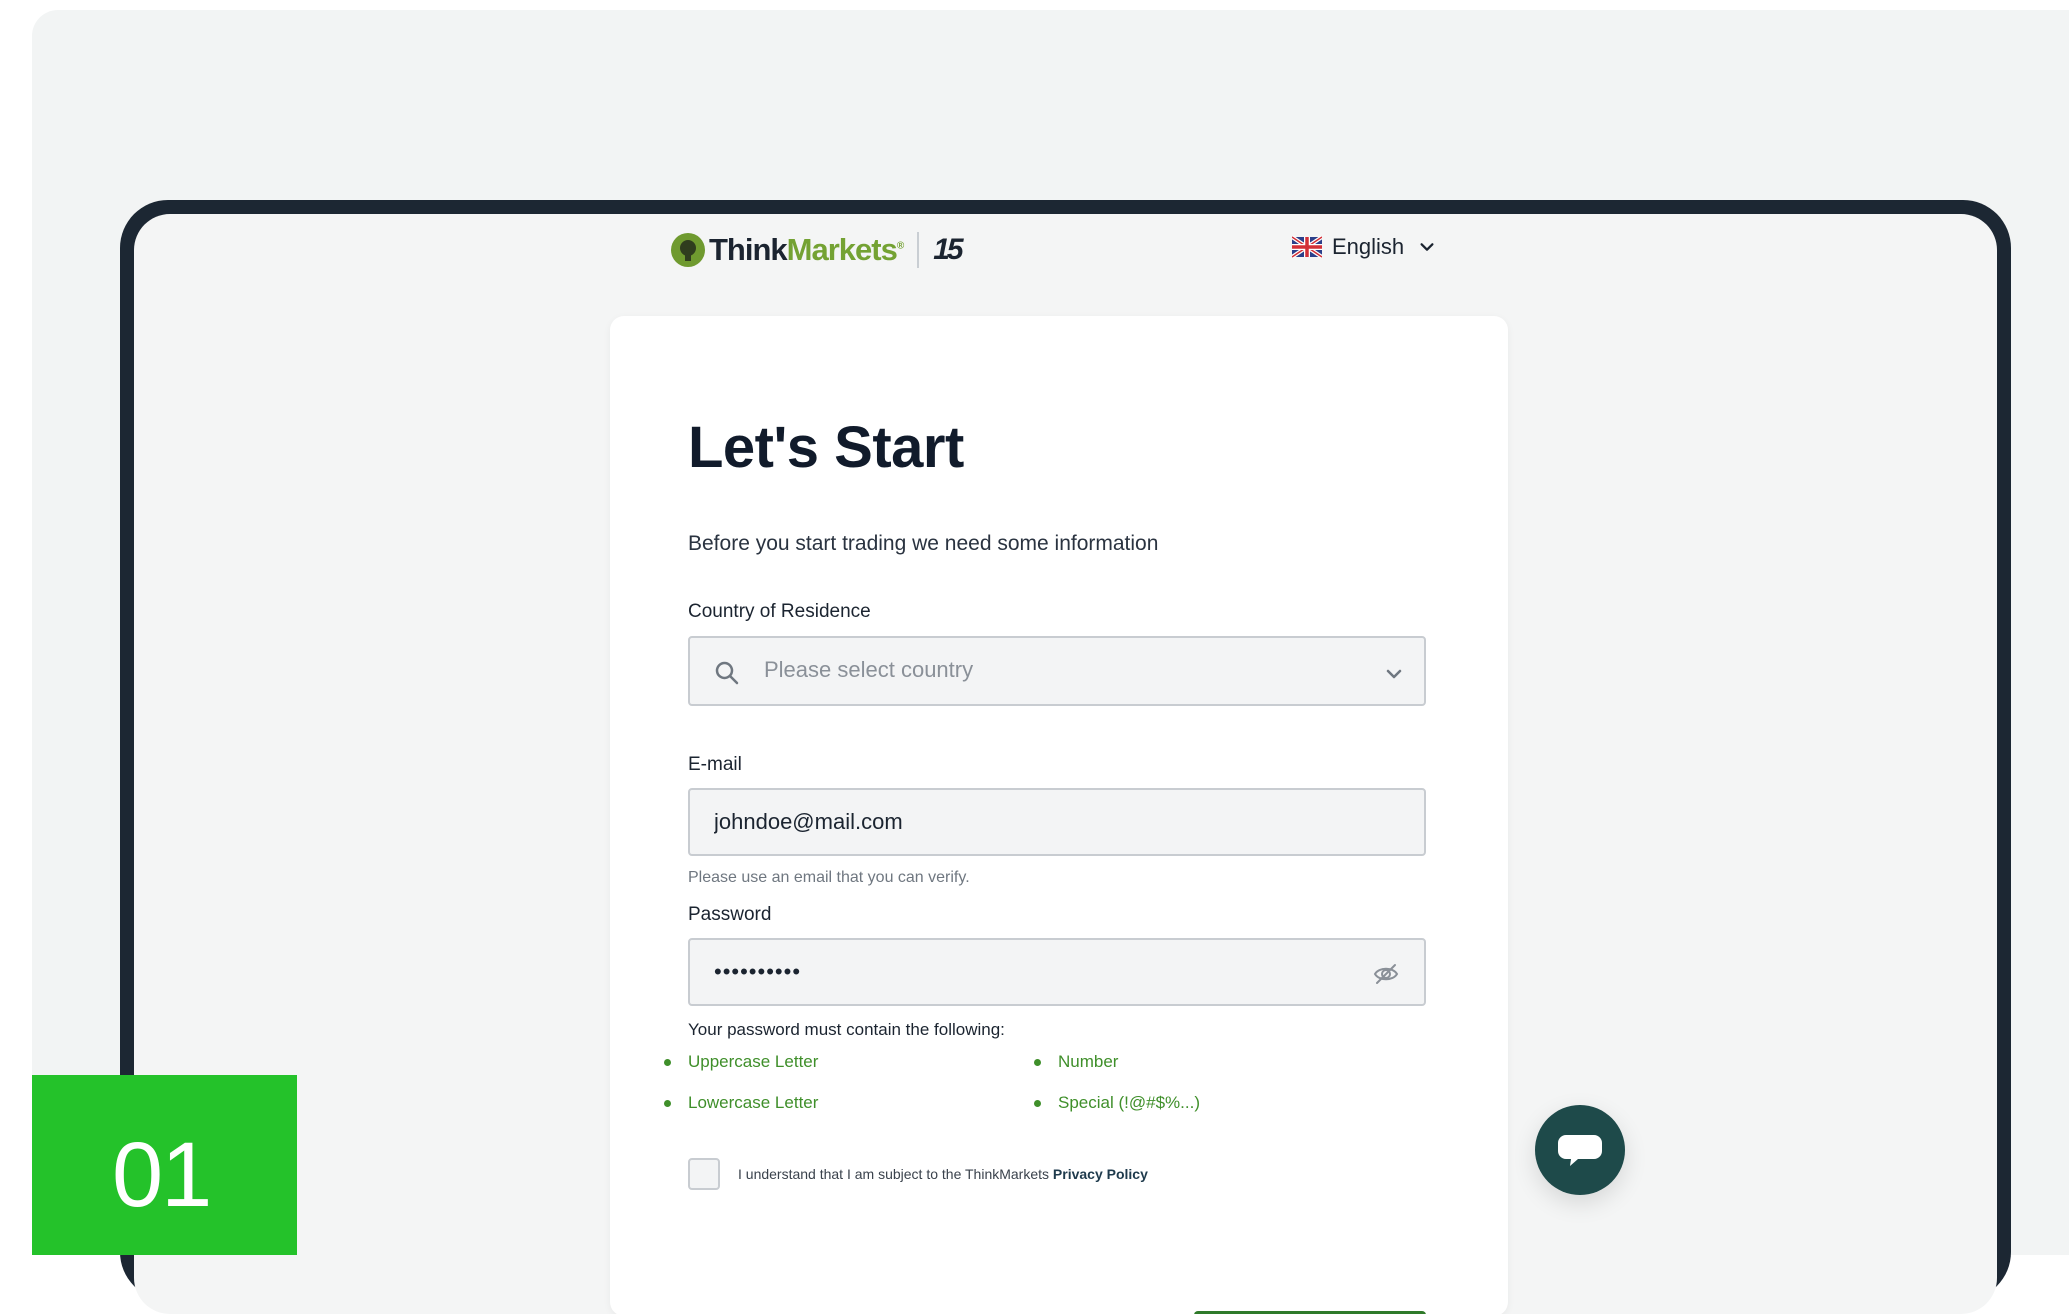  What do you see at coordinates (715, 764) in the screenshot?
I see `email-label: E-mail` at bounding box center [715, 764].